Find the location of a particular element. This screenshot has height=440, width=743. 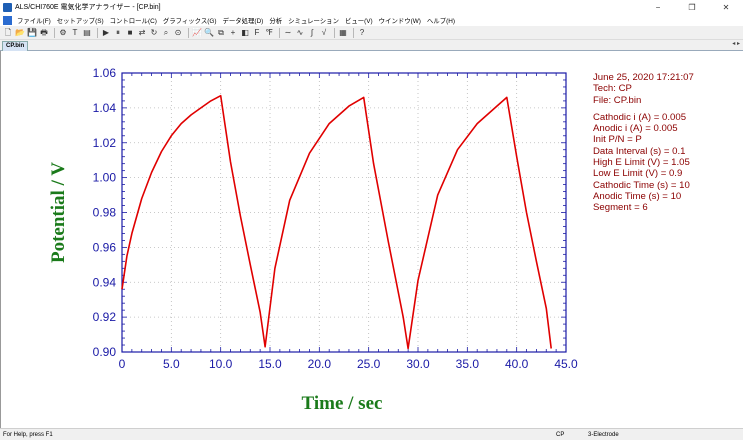

technique-line: Tech: CP is located at coordinates (612, 89).